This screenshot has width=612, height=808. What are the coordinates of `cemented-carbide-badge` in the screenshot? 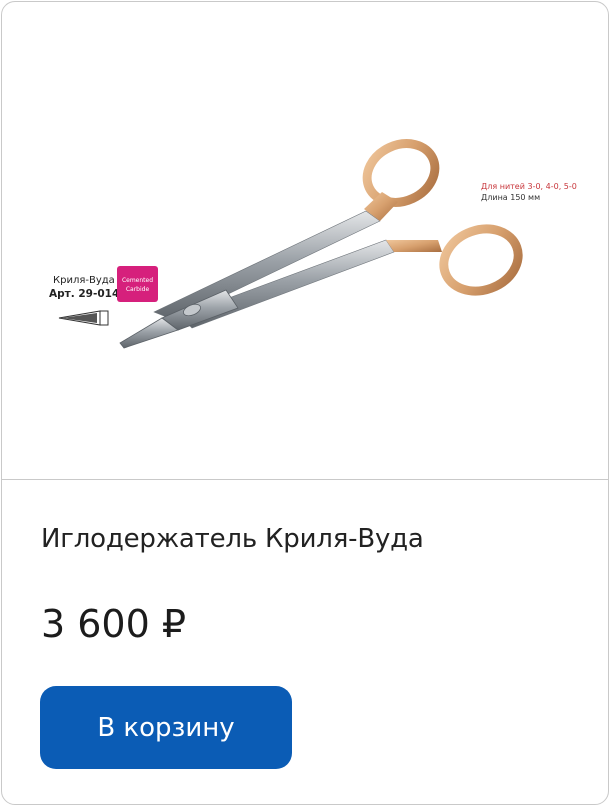 It's located at (137, 284).